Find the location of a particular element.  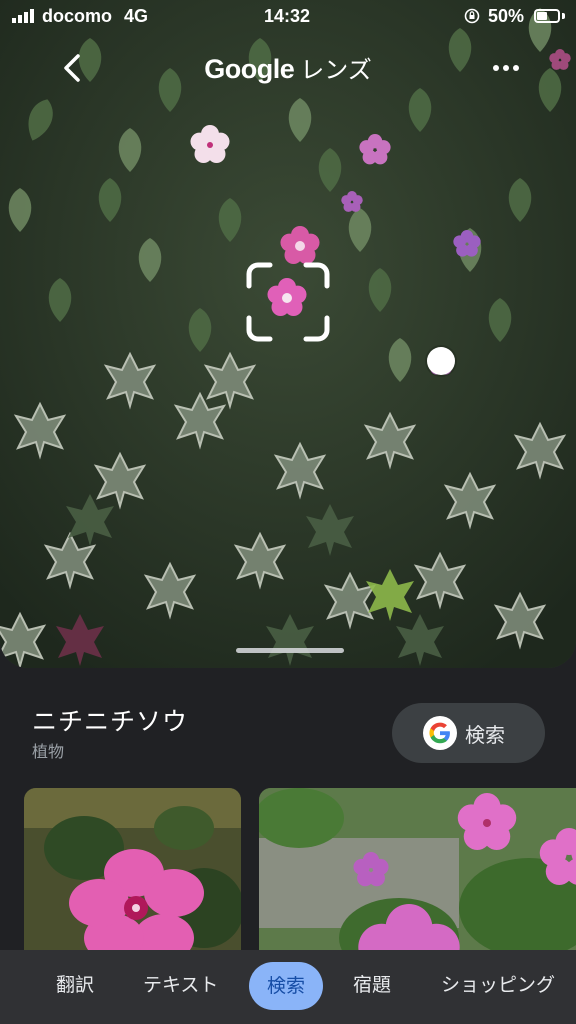

search-button-label: 検索 is located at coordinates (485, 734).